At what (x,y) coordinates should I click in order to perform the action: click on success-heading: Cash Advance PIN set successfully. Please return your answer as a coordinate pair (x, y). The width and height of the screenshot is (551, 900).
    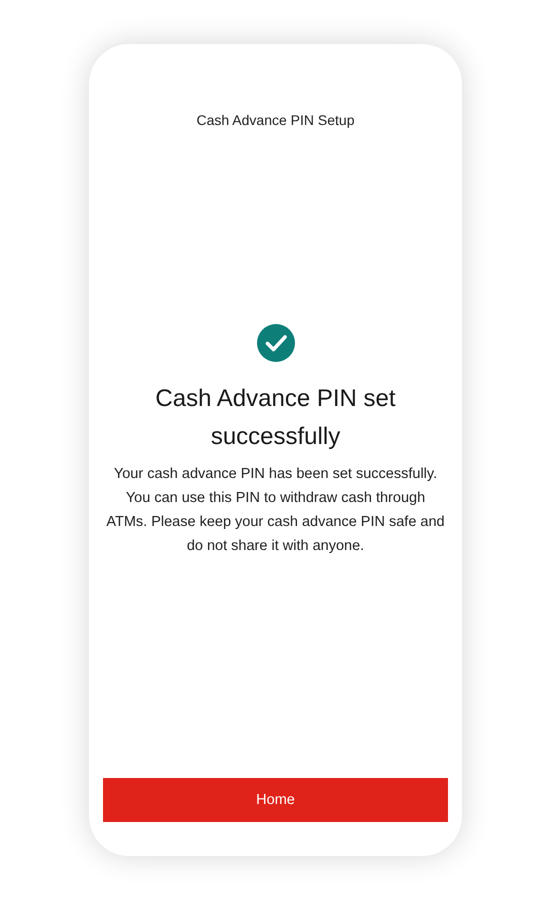
    Looking at the image, I should click on (275, 418).